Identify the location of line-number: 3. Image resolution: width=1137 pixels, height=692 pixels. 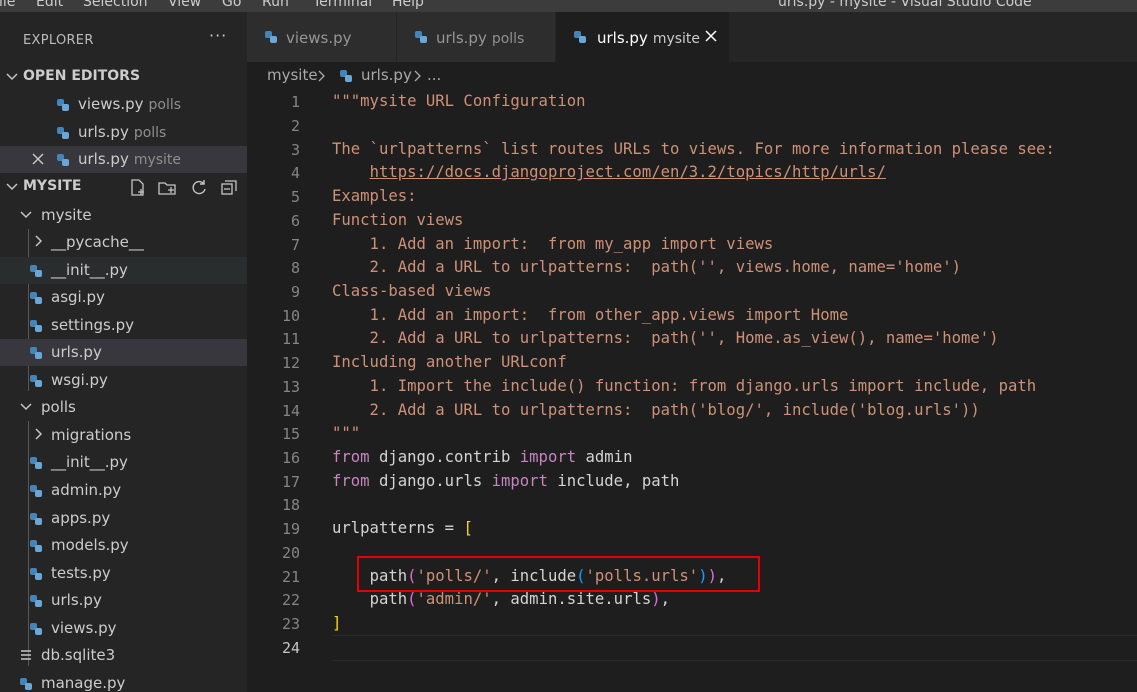
(295, 150).